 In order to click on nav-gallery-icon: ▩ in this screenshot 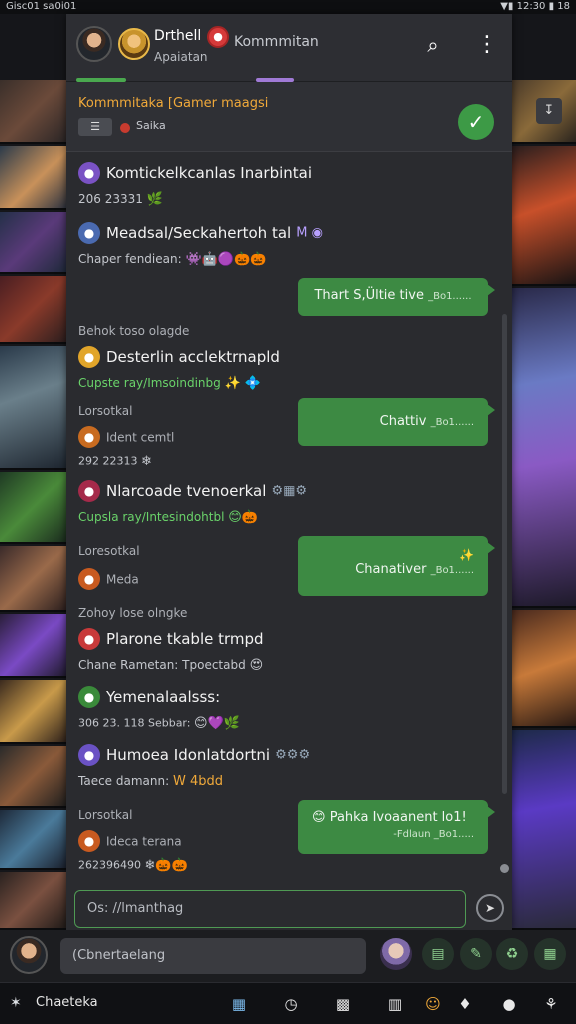, I will do `click(343, 1004)`.